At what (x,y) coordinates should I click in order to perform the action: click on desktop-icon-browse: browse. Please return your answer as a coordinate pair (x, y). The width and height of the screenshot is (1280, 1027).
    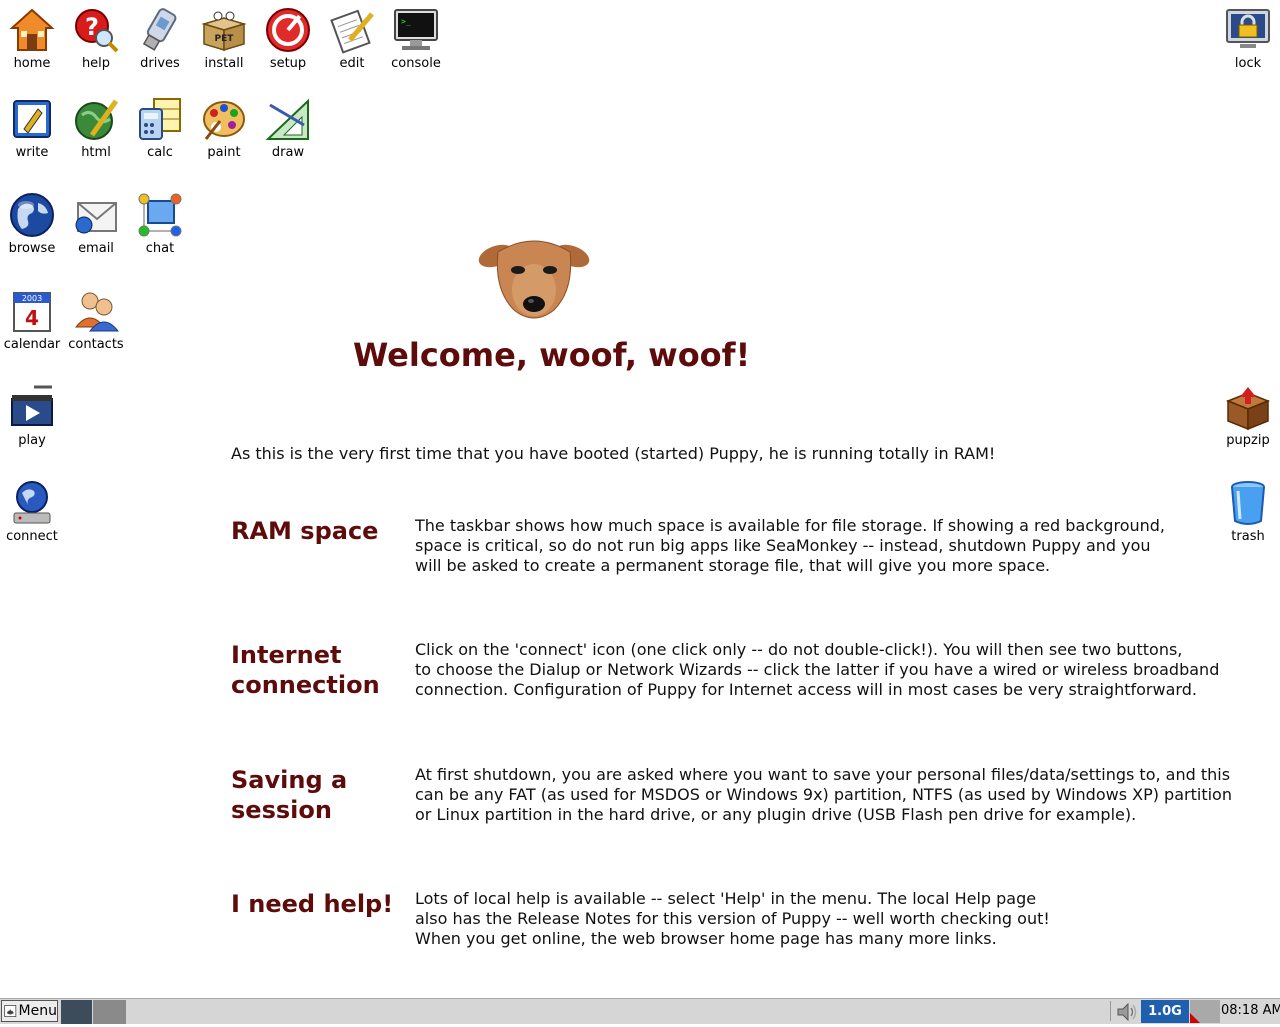
    Looking at the image, I should click on (33, 223).